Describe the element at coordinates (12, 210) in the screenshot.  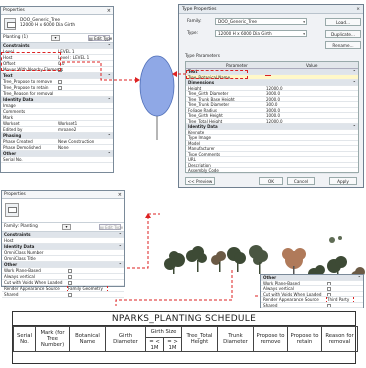
I see `family-icon` at that location.